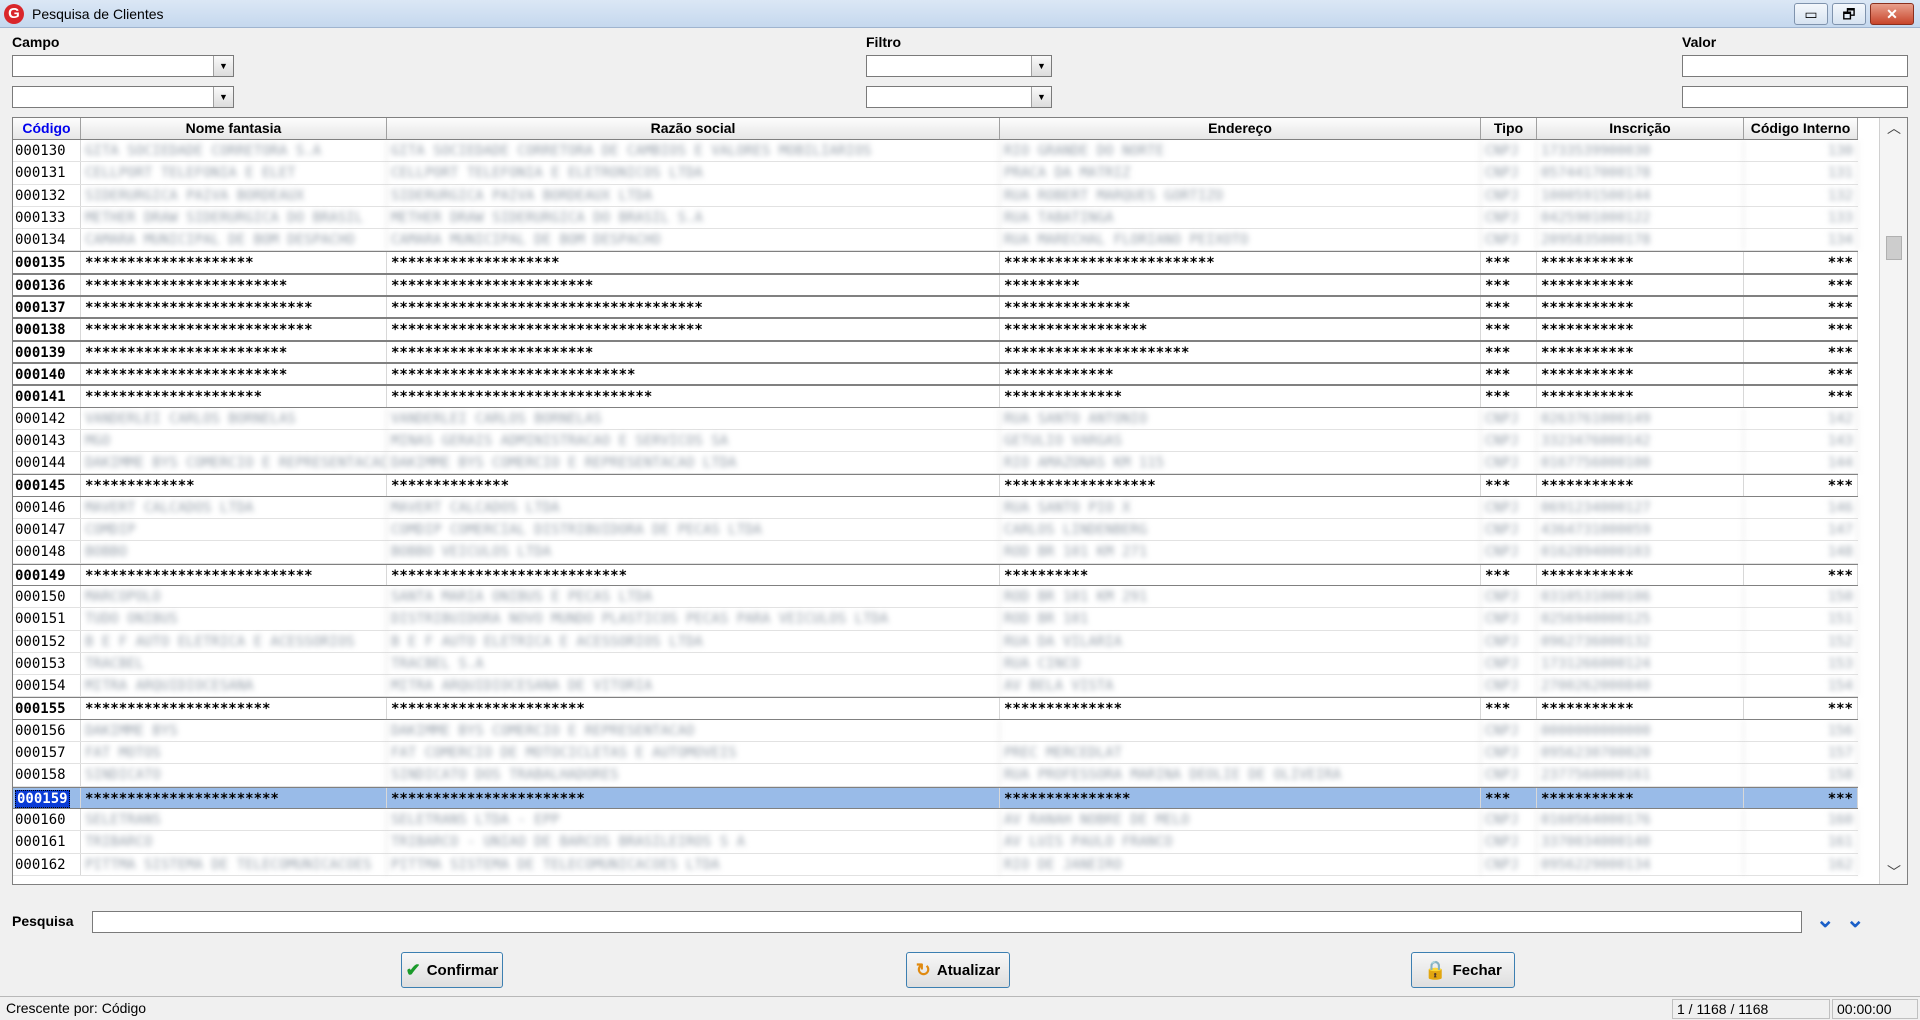 This screenshot has height=1020, width=1920. What do you see at coordinates (47, 440) in the screenshot?
I see `cell-codigo: 000143` at bounding box center [47, 440].